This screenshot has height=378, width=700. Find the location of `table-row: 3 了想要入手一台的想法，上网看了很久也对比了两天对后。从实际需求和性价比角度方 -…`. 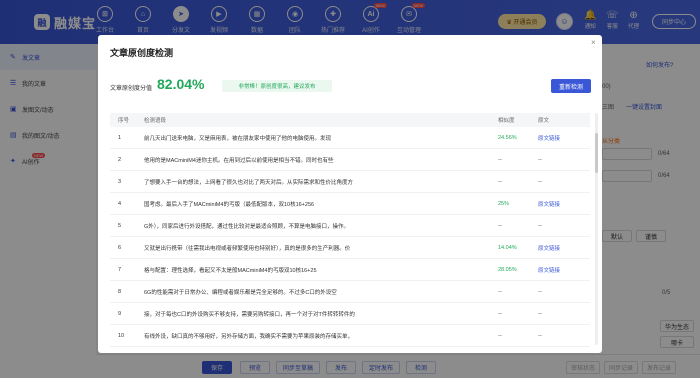

table-row: 3 了想要入手一台的想法，上网看了很久也对比了两天对后。从实际需求和性价比角度方 -… is located at coordinates (350, 182).